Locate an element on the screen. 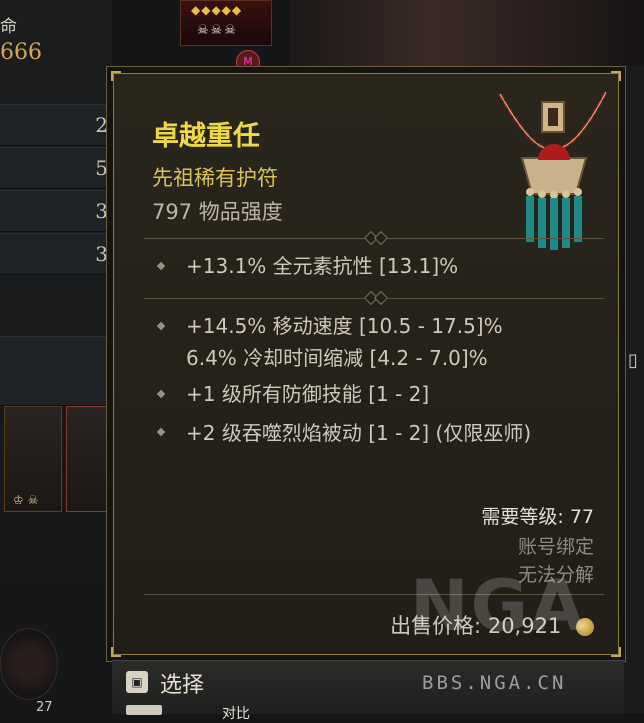  equipped-item-slot: ◆◆◆◆◆ ☠☠☠ is located at coordinates (226, 23).